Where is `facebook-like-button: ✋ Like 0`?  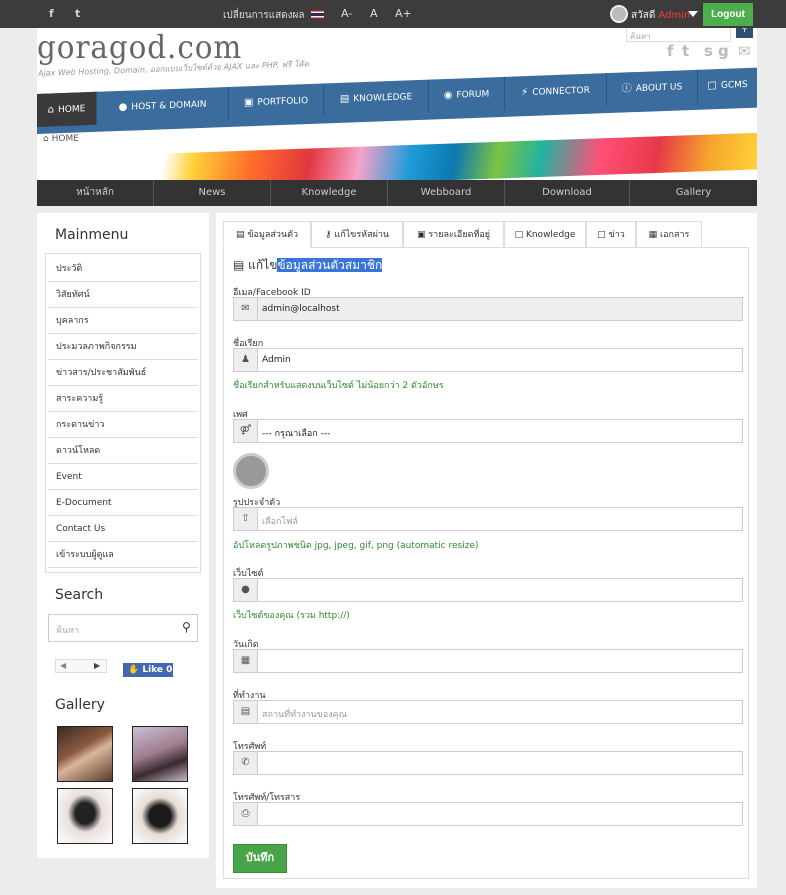
facebook-like-button: ✋ Like 0 is located at coordinates (148, 670).